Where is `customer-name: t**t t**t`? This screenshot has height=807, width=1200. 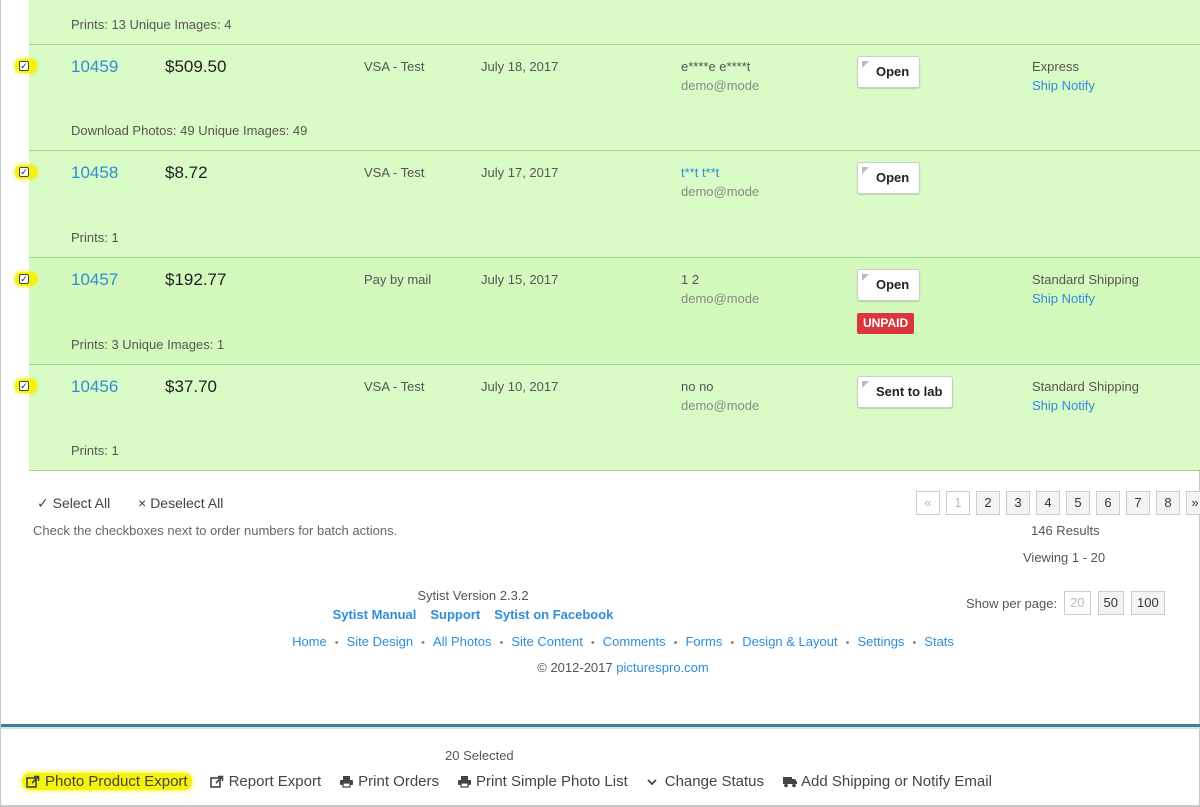 customer-name: t**t t**t is located at coordinates (700, 172).